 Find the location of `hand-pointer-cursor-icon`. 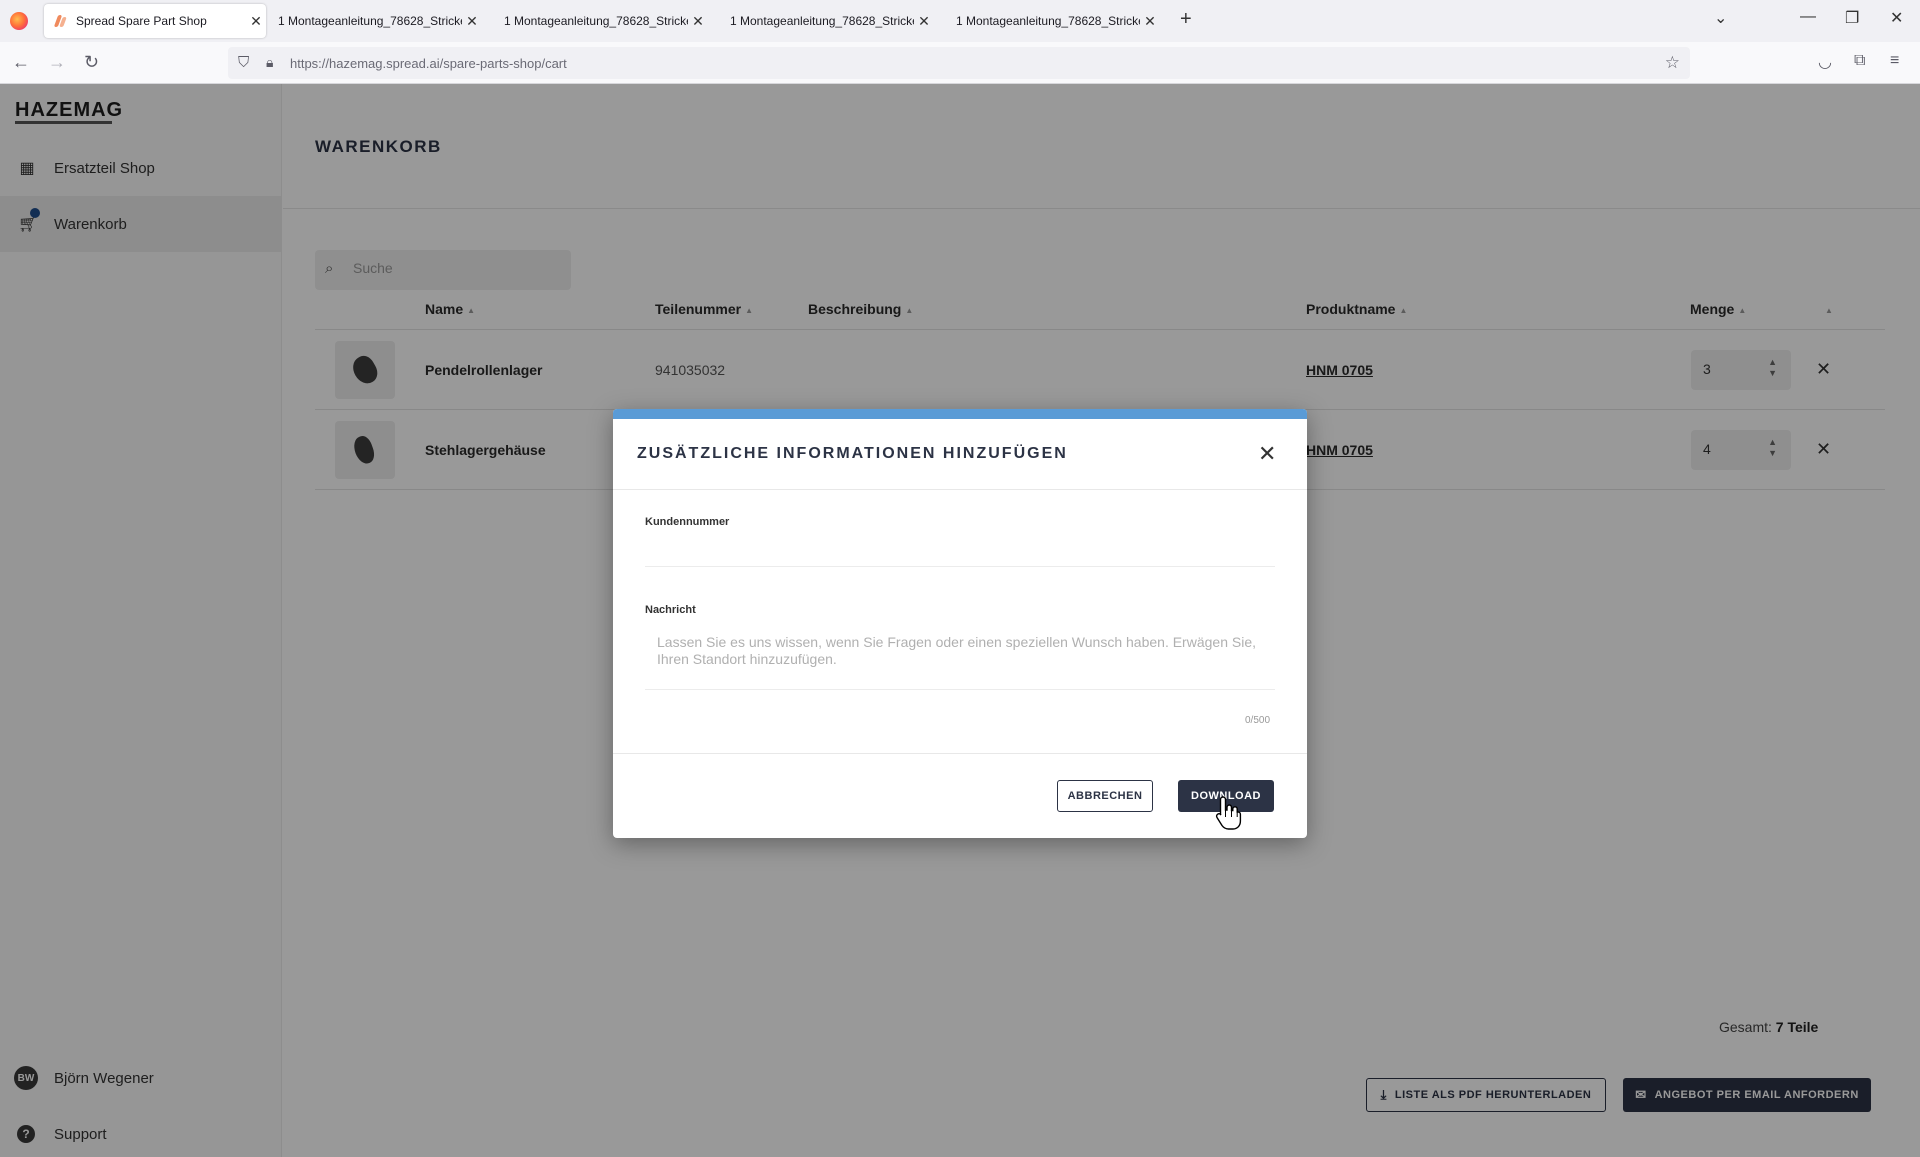

hand-pointer-cursor-icon is located at coordinates (1228, 813).